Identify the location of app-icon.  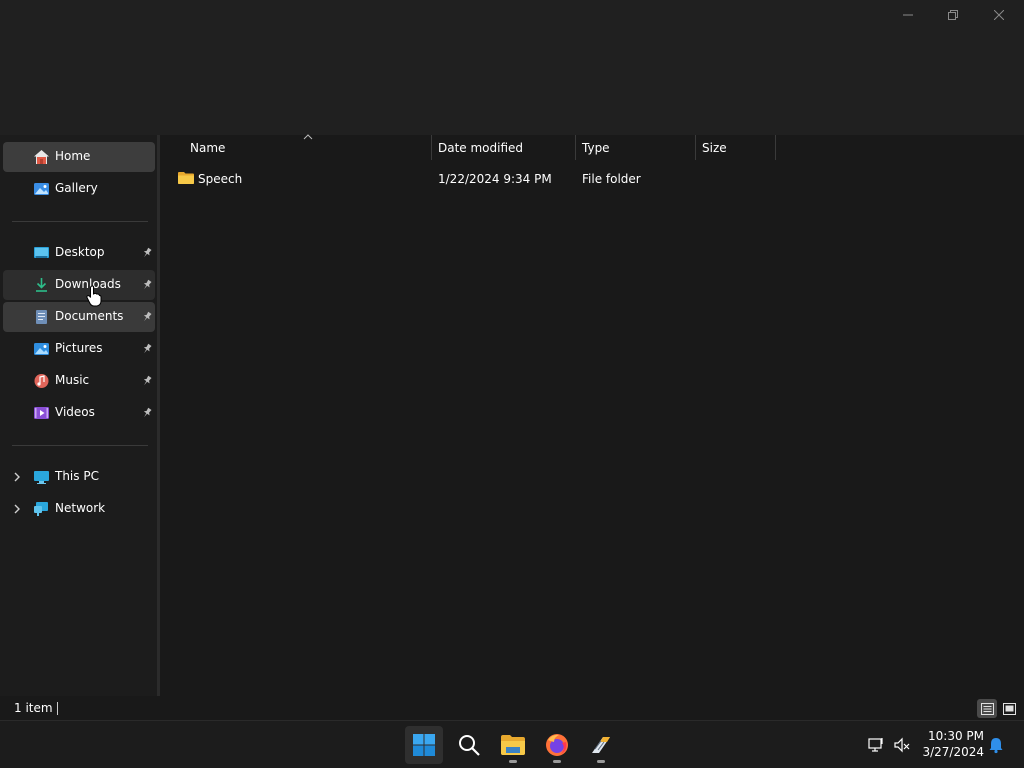
(601, 745).